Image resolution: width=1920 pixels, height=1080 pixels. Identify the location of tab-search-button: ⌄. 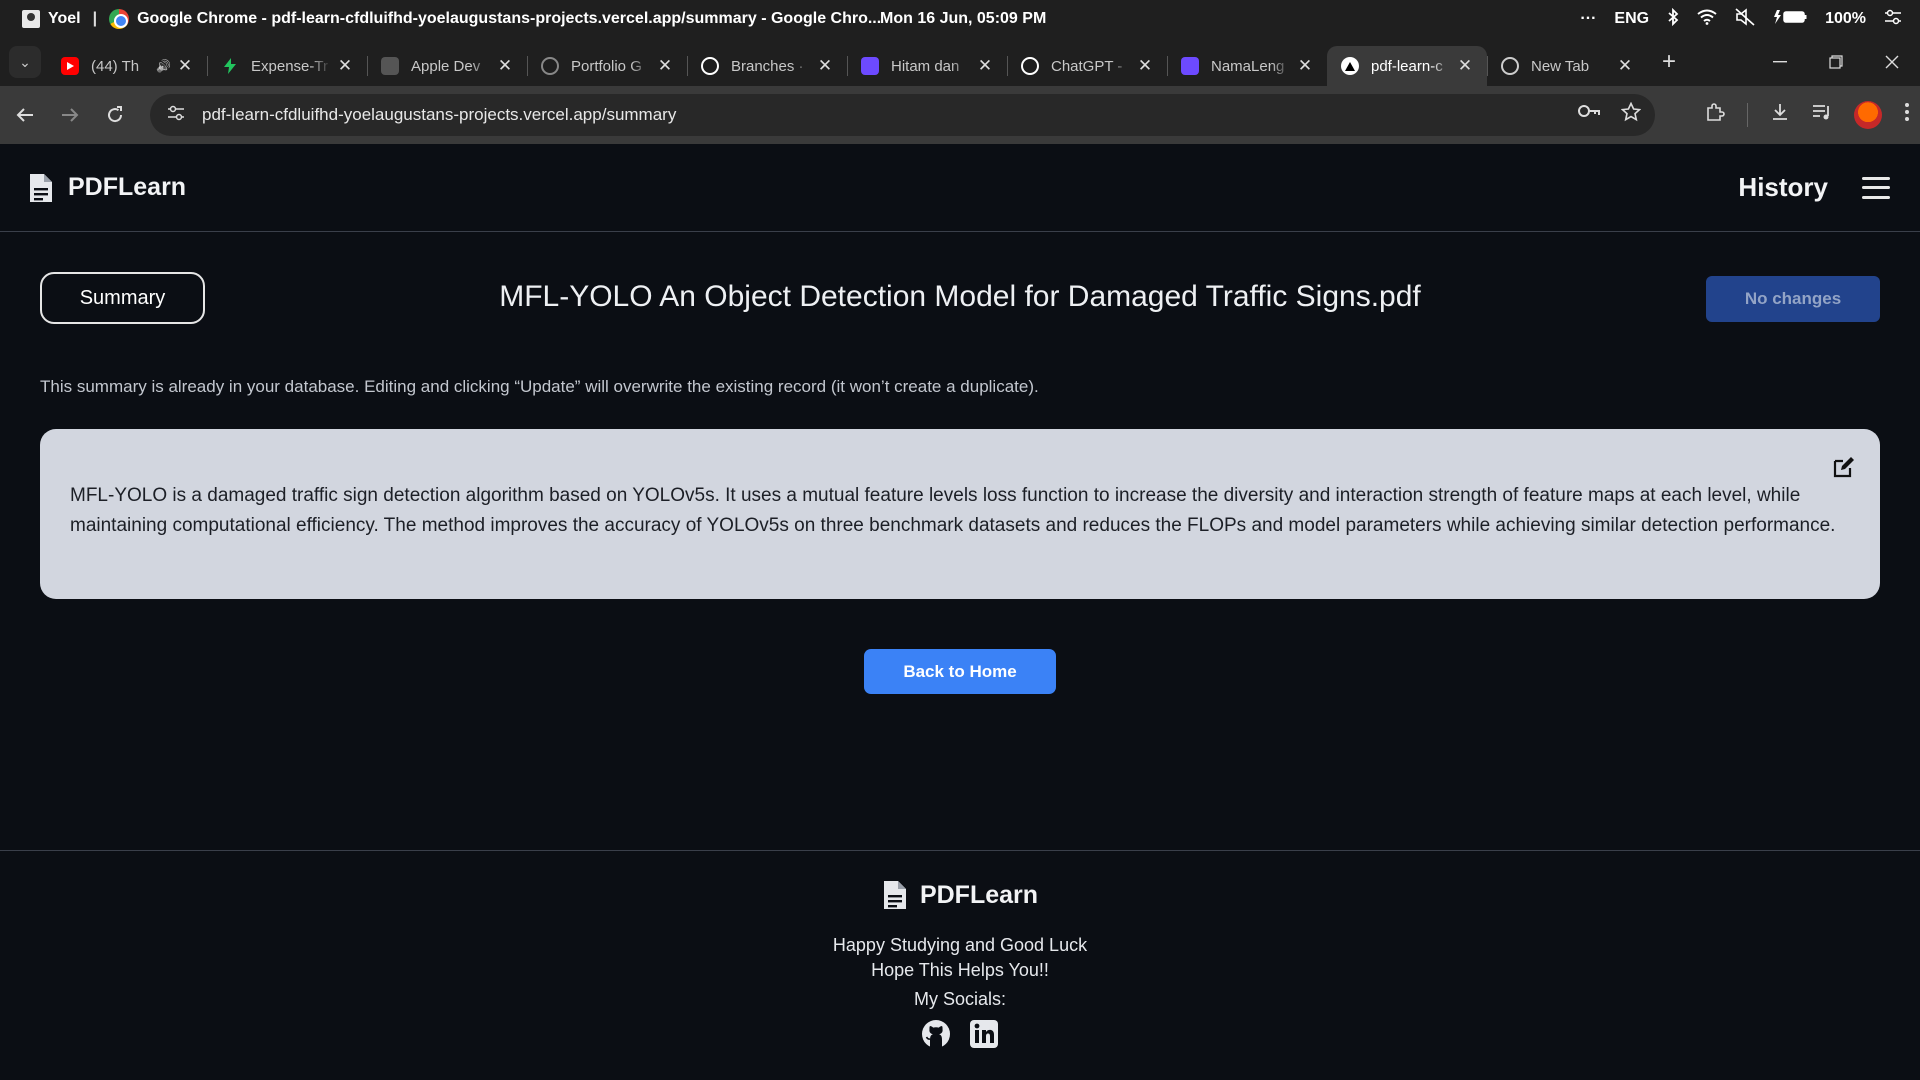
(25, 62).